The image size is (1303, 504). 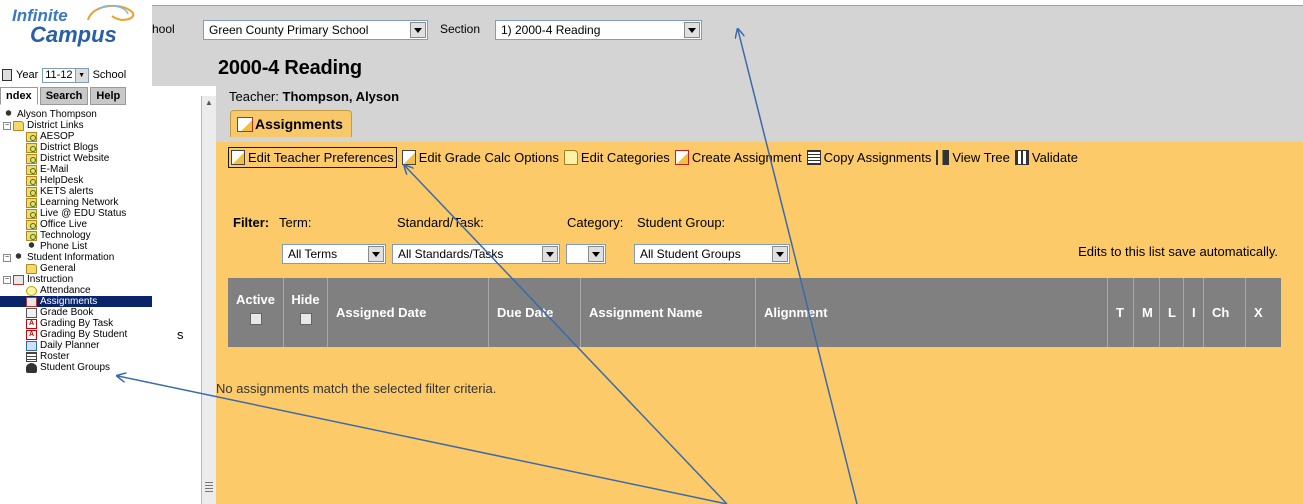 What do you see at coordinates (291, 123) in the screenshot?
I see `tab-assignments: Assignments` at bounding box center [291, 123].